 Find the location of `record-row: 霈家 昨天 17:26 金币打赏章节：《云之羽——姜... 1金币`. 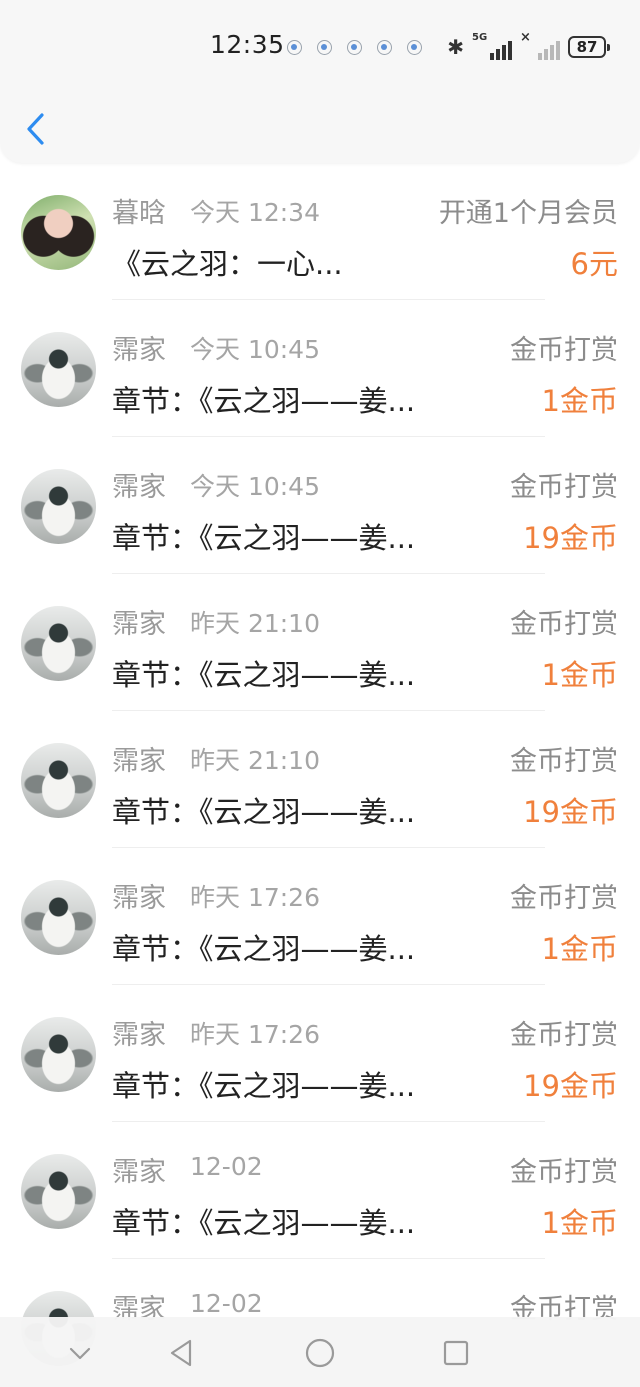

record-row: 霈家 昨天 17:26 金币打赏章节：《云之羽——姜... 1金币 is located at coordinates (320, 916).